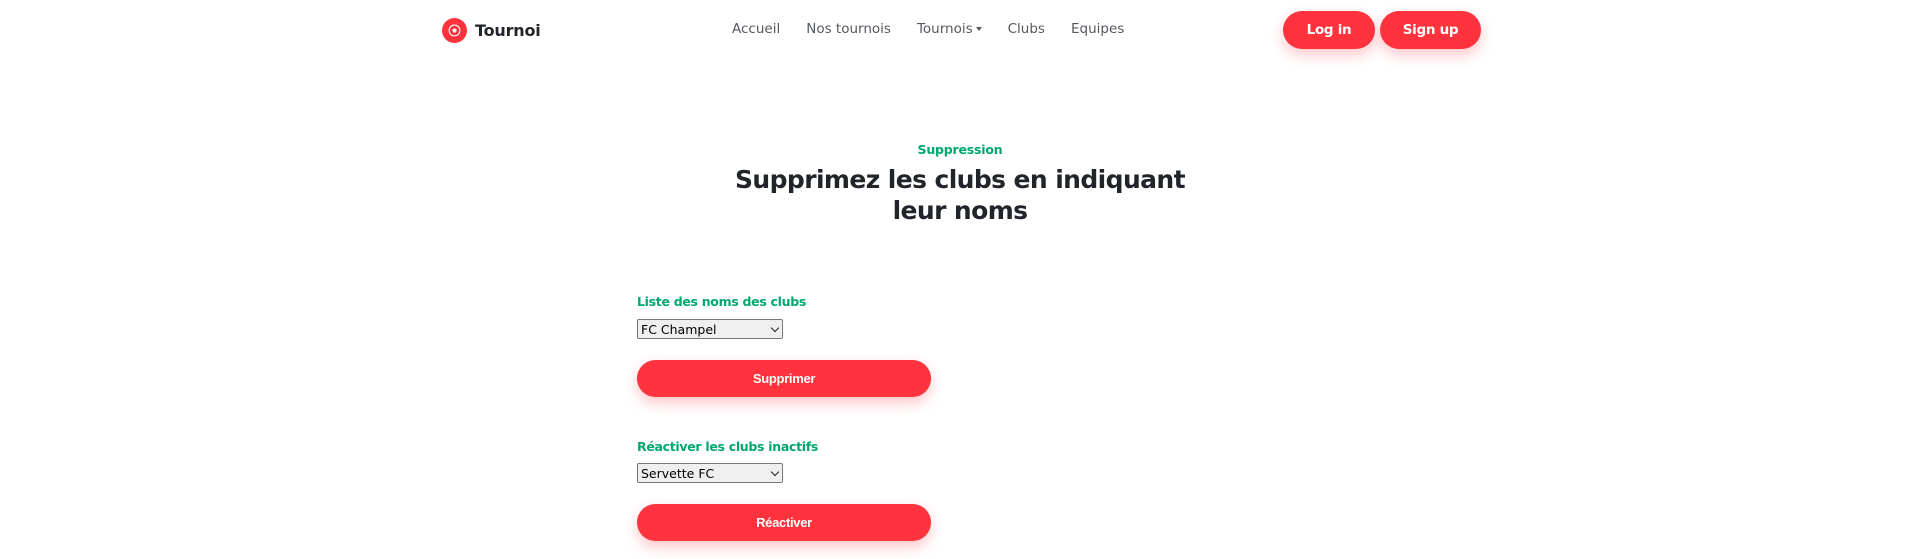  What do you see at coordinates (722, 301) in the screenshot?
I see `delete-select-label: Liste des noms des clubs` at bounding box center [722, 301].